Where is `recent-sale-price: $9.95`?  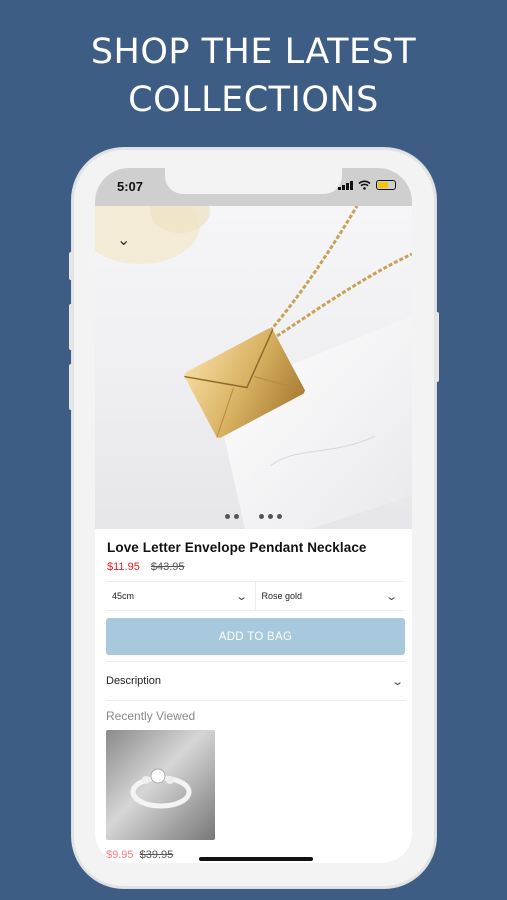 recent-sale-price: $9.95 is located at coordinates (120, 855).